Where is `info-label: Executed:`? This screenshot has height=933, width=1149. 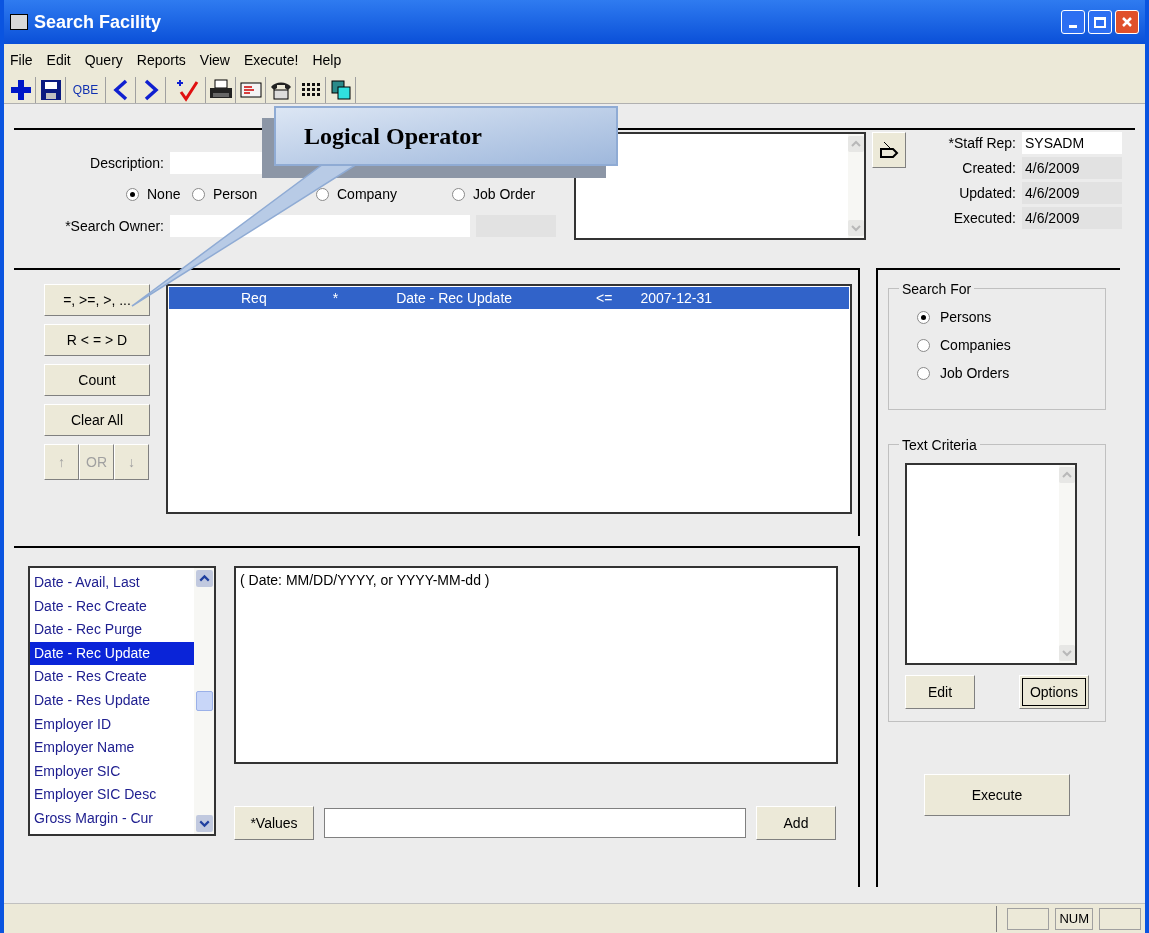
info-label: Executed: is located at coordinates (984, 218).